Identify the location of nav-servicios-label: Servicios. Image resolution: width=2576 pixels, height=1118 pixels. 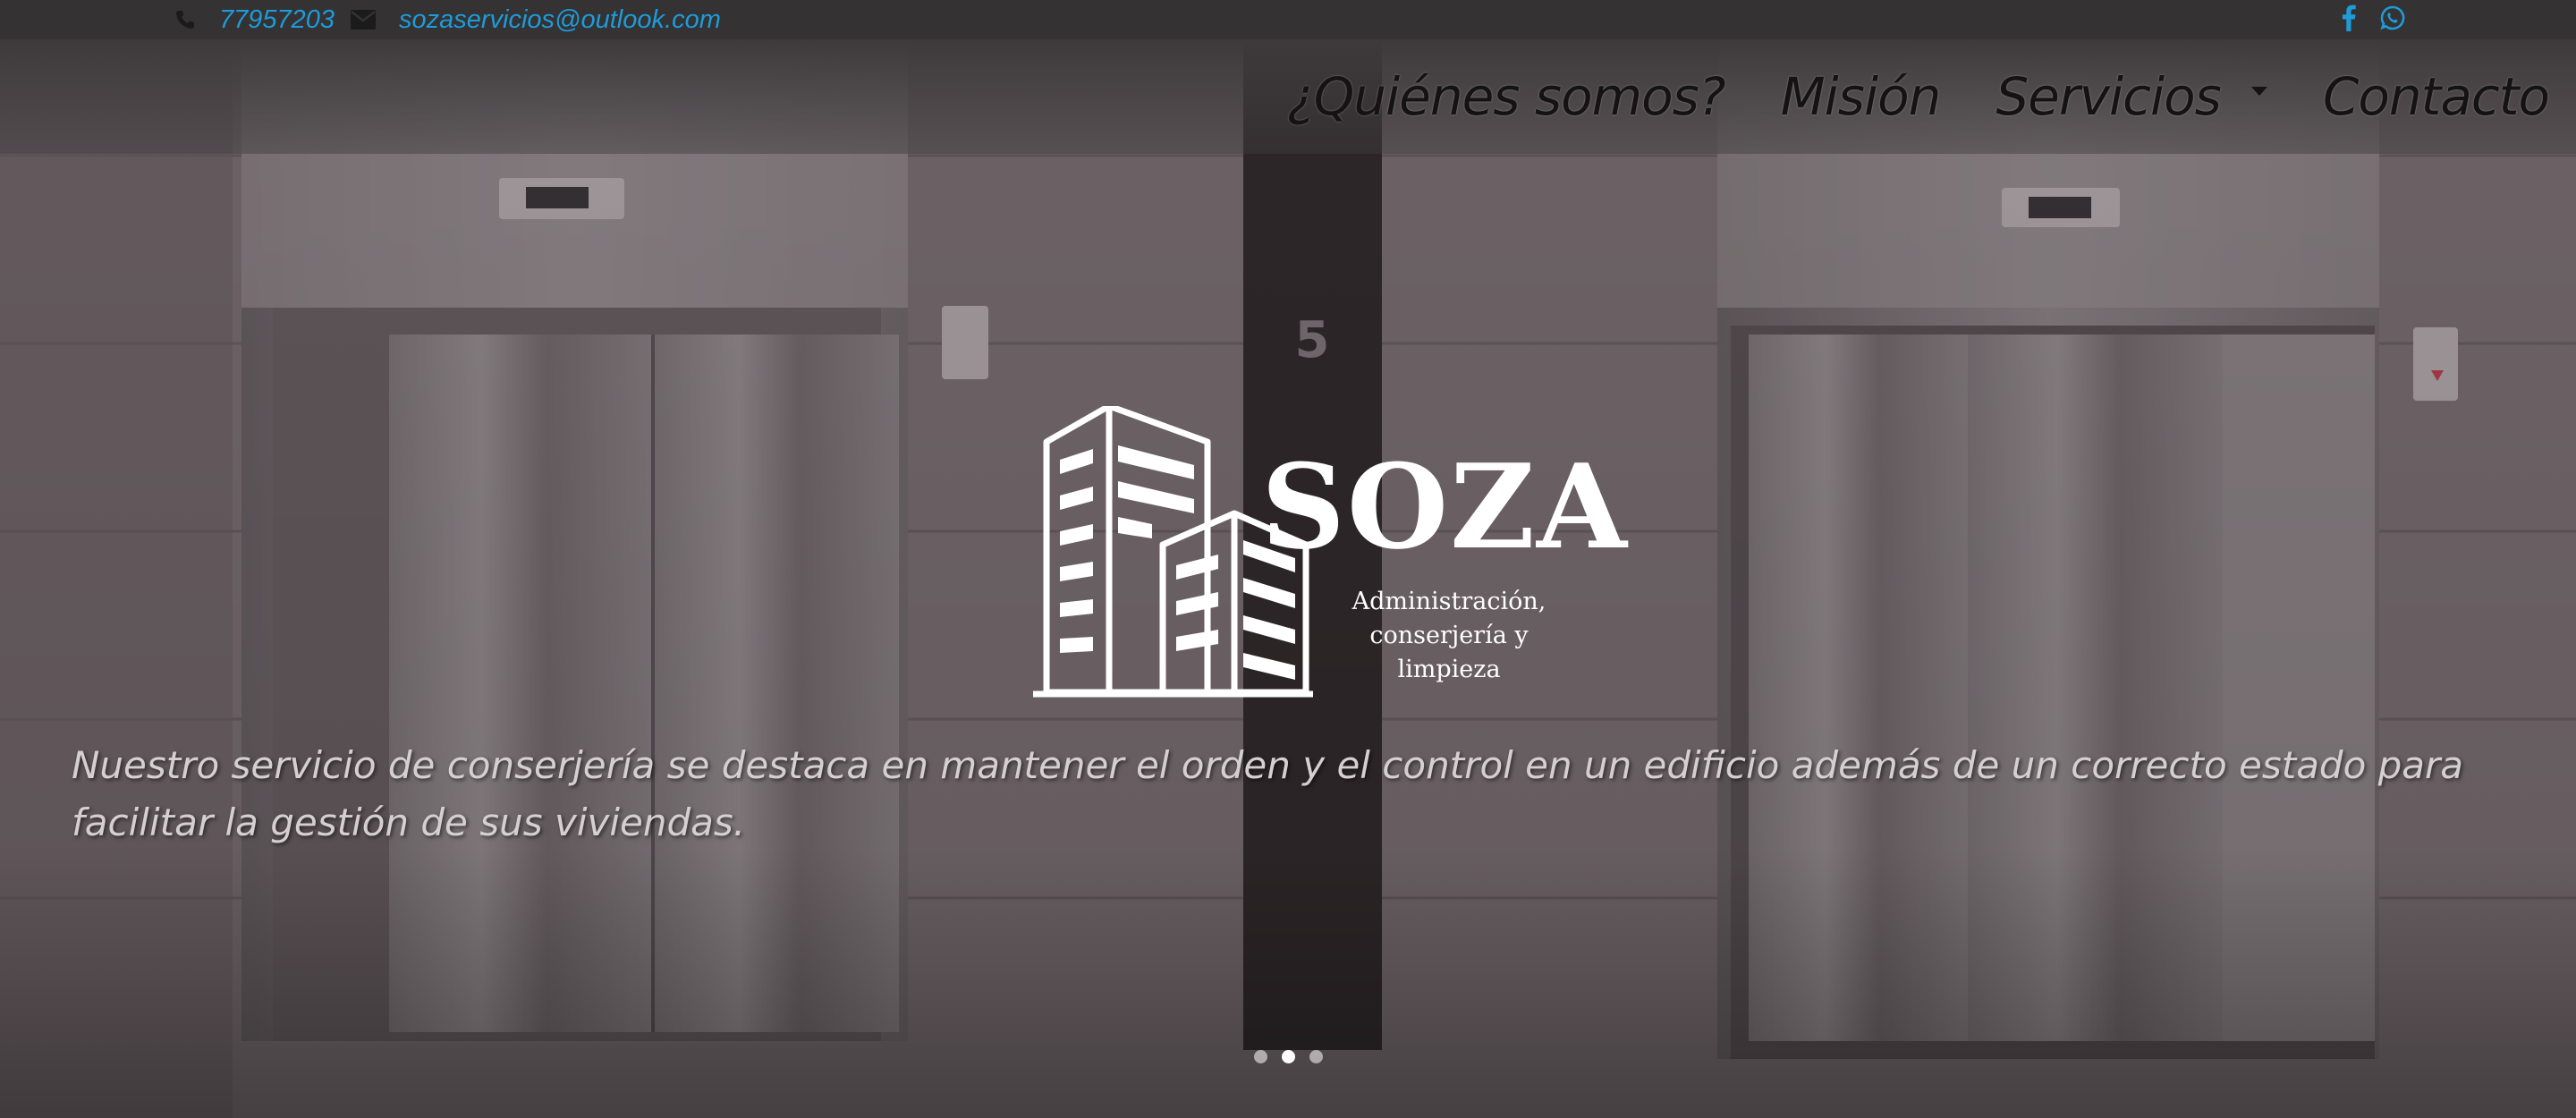
(2108, 97).